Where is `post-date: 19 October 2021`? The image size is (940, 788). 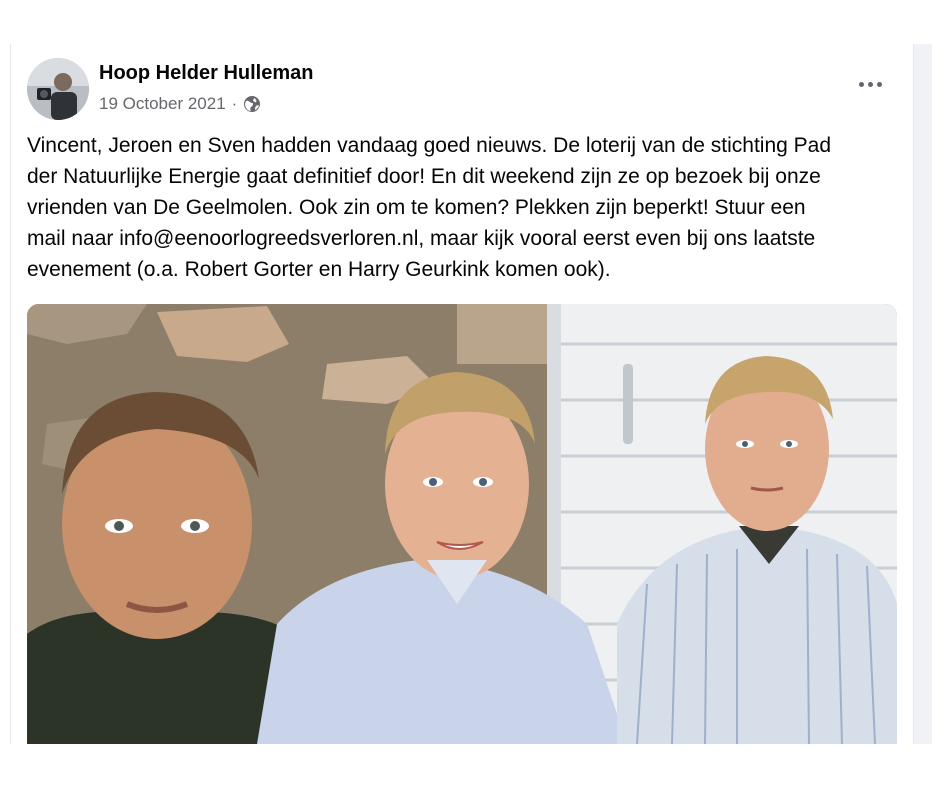 post-date: 19 October 2021 is located at coordinates (162, 104).